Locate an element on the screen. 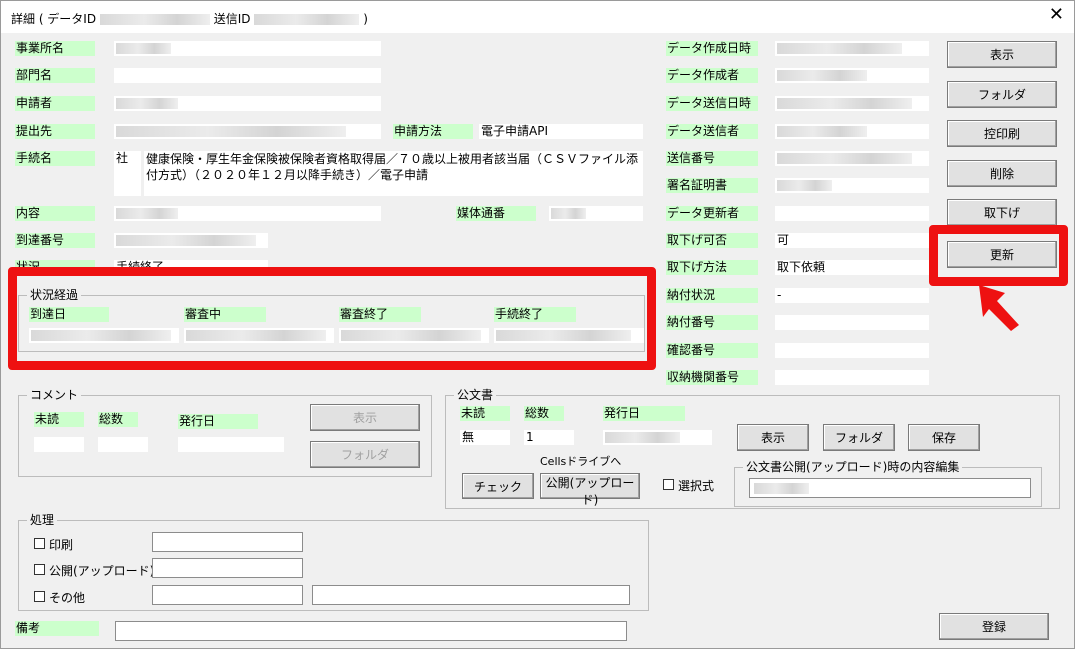  label-jigyosho: 事業所名 is located at coordinates (55, 48).